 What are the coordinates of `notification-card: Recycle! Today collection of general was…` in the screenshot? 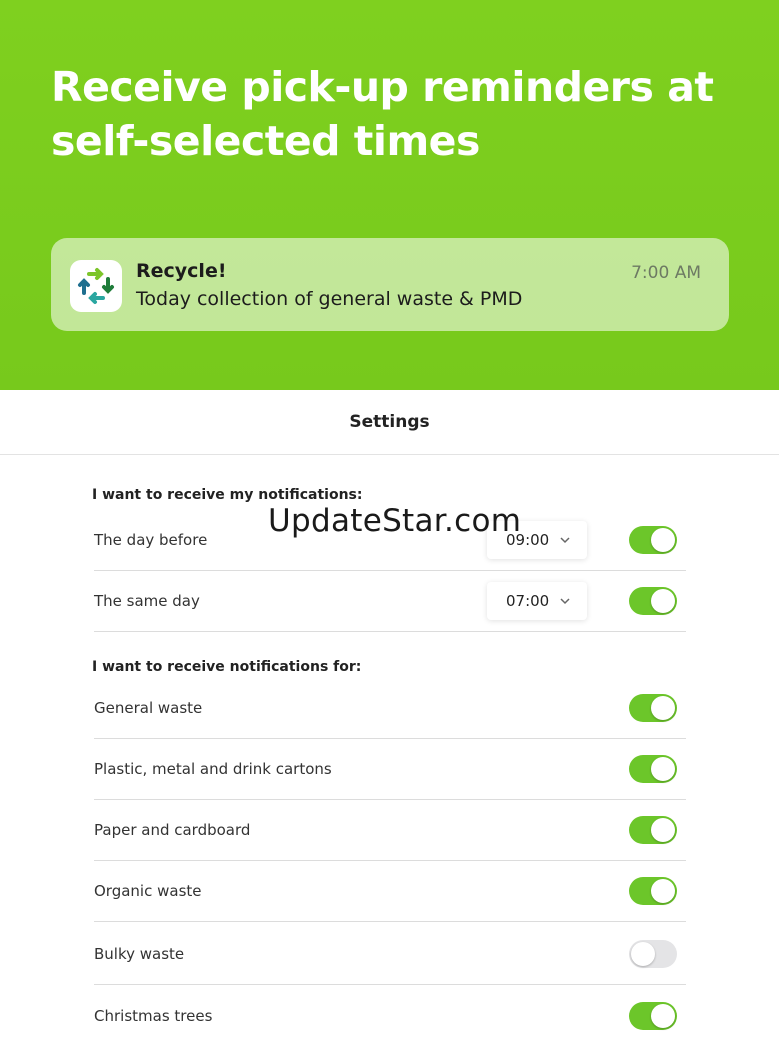 It's located at (390, 284).